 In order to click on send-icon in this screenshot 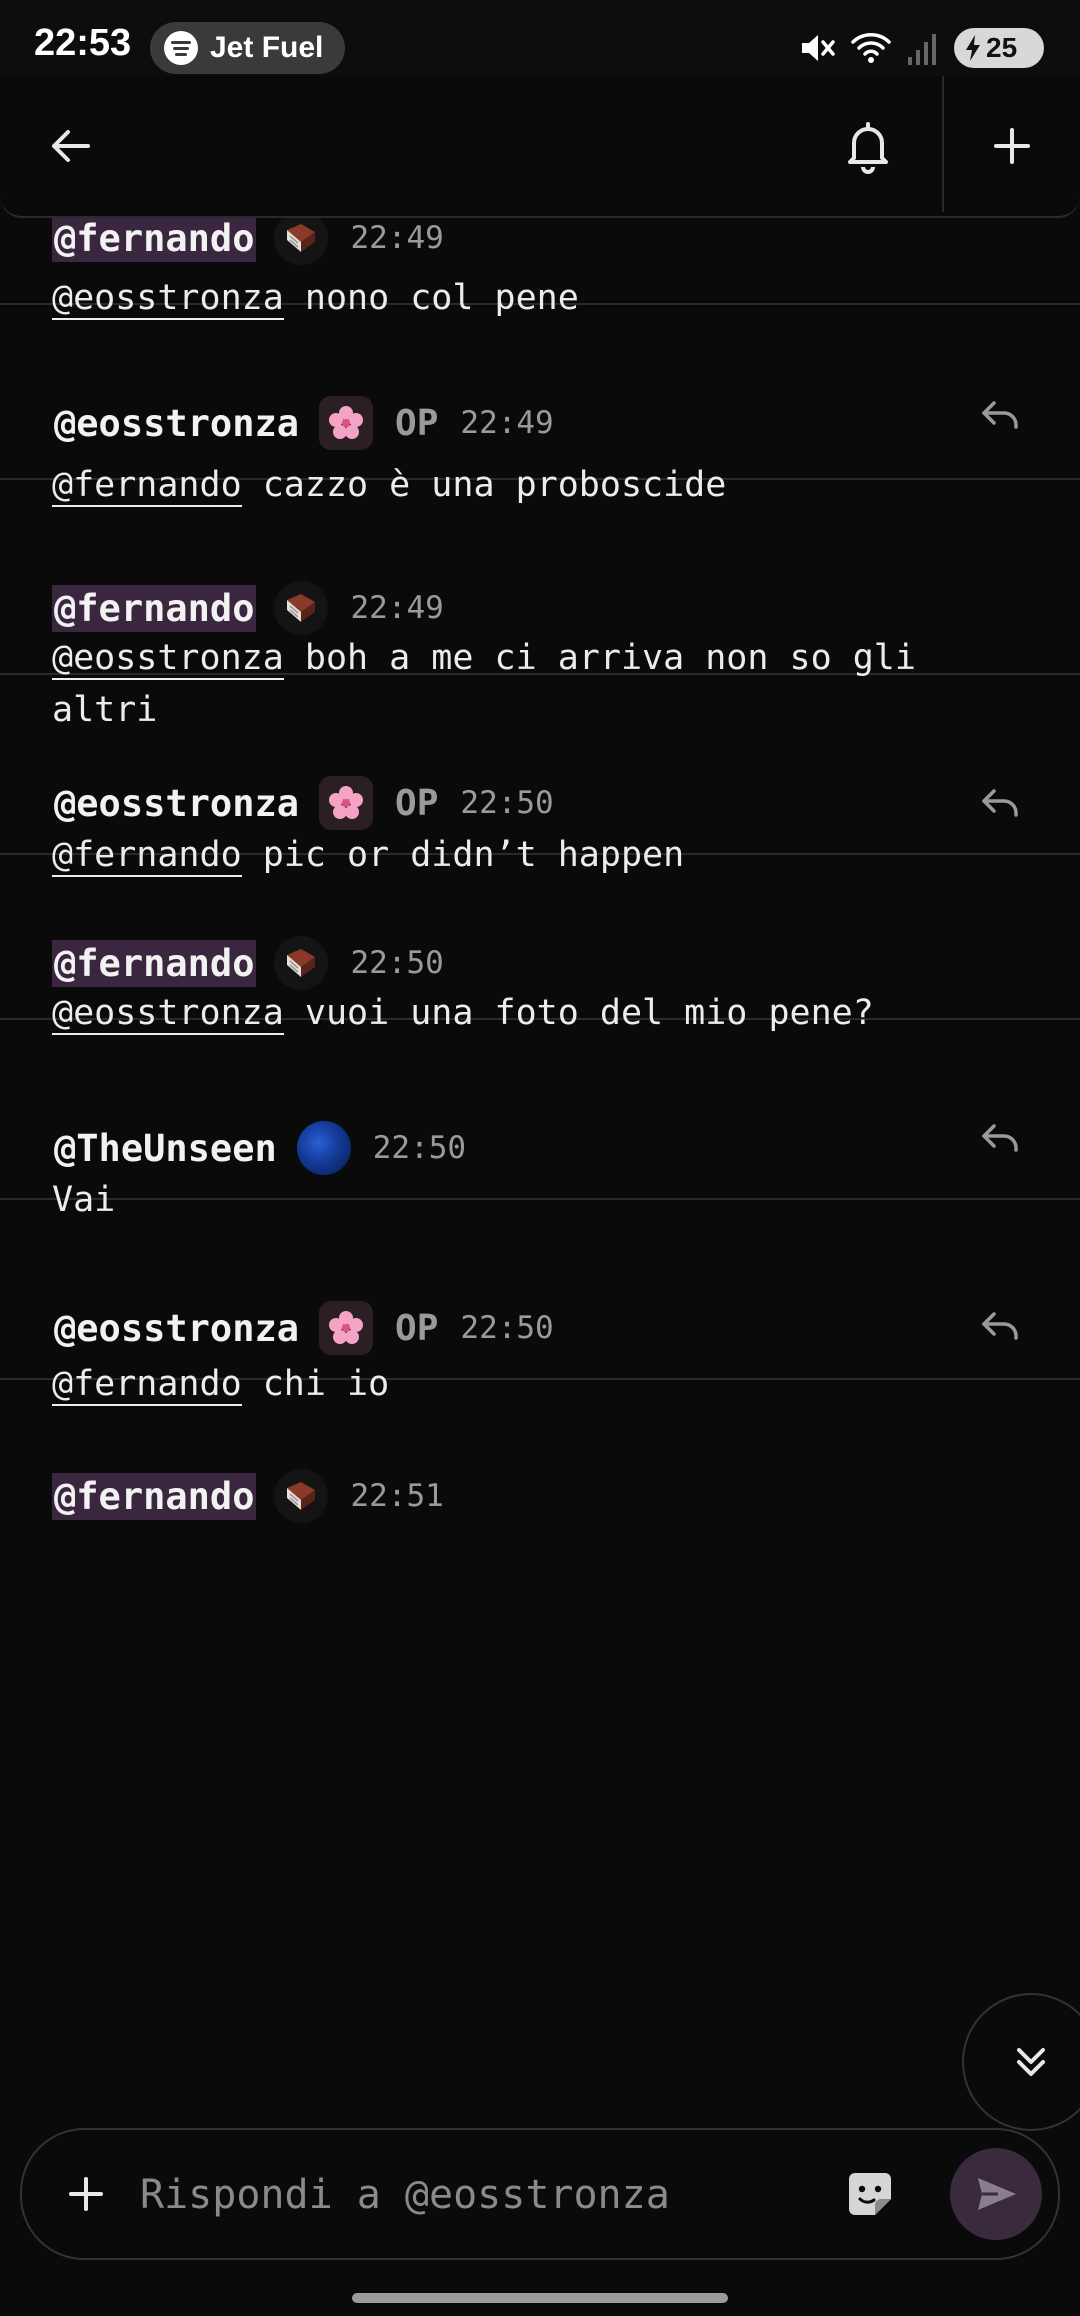, I will do `click(997, 2194)`.